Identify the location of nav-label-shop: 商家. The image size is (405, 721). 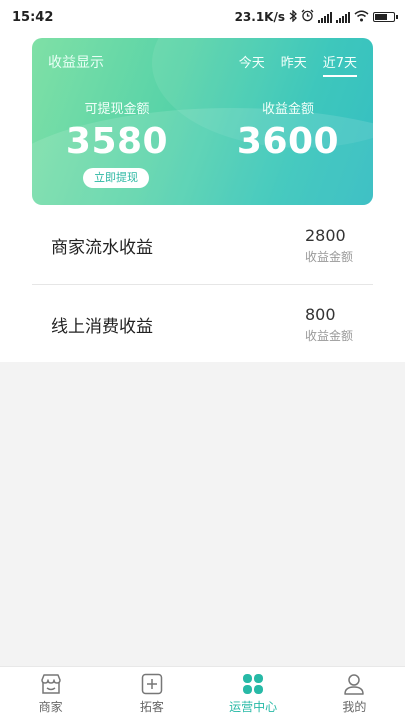
(50, 707).